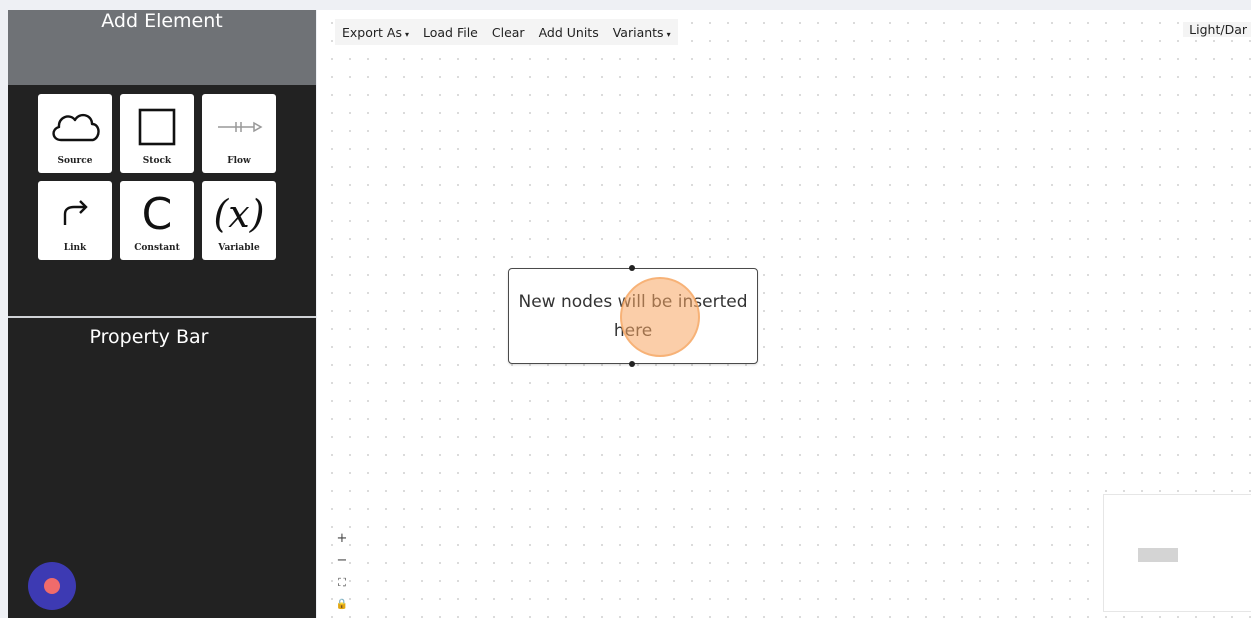 The width and height of the screenshot is (1251, 618). Describe the element at coordinates (342, 605) in the screenshot. I see `lock-icon: 🔒` at that location.